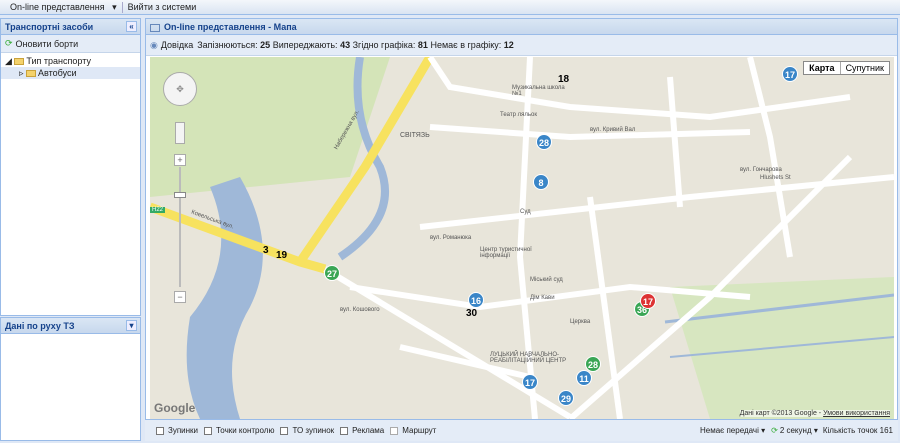 This screenshot has height=443, width=900. What do you see at coordinates (729, 430) in the screenshot?
I see `transfer-label: Немає передачі` at bounding box center [729, 430].